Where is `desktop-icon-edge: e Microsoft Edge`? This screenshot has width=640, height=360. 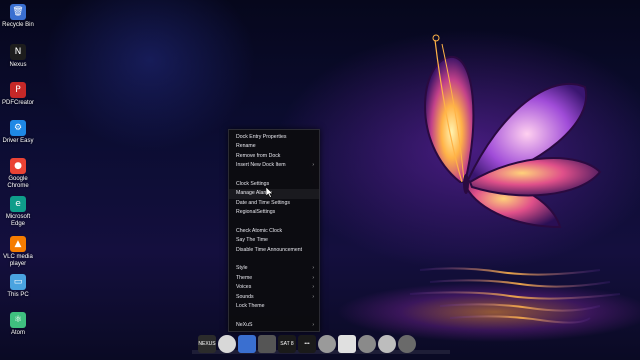 desktop-icon-edge: e Microsoft Edge is located at coordinates (18, 212).